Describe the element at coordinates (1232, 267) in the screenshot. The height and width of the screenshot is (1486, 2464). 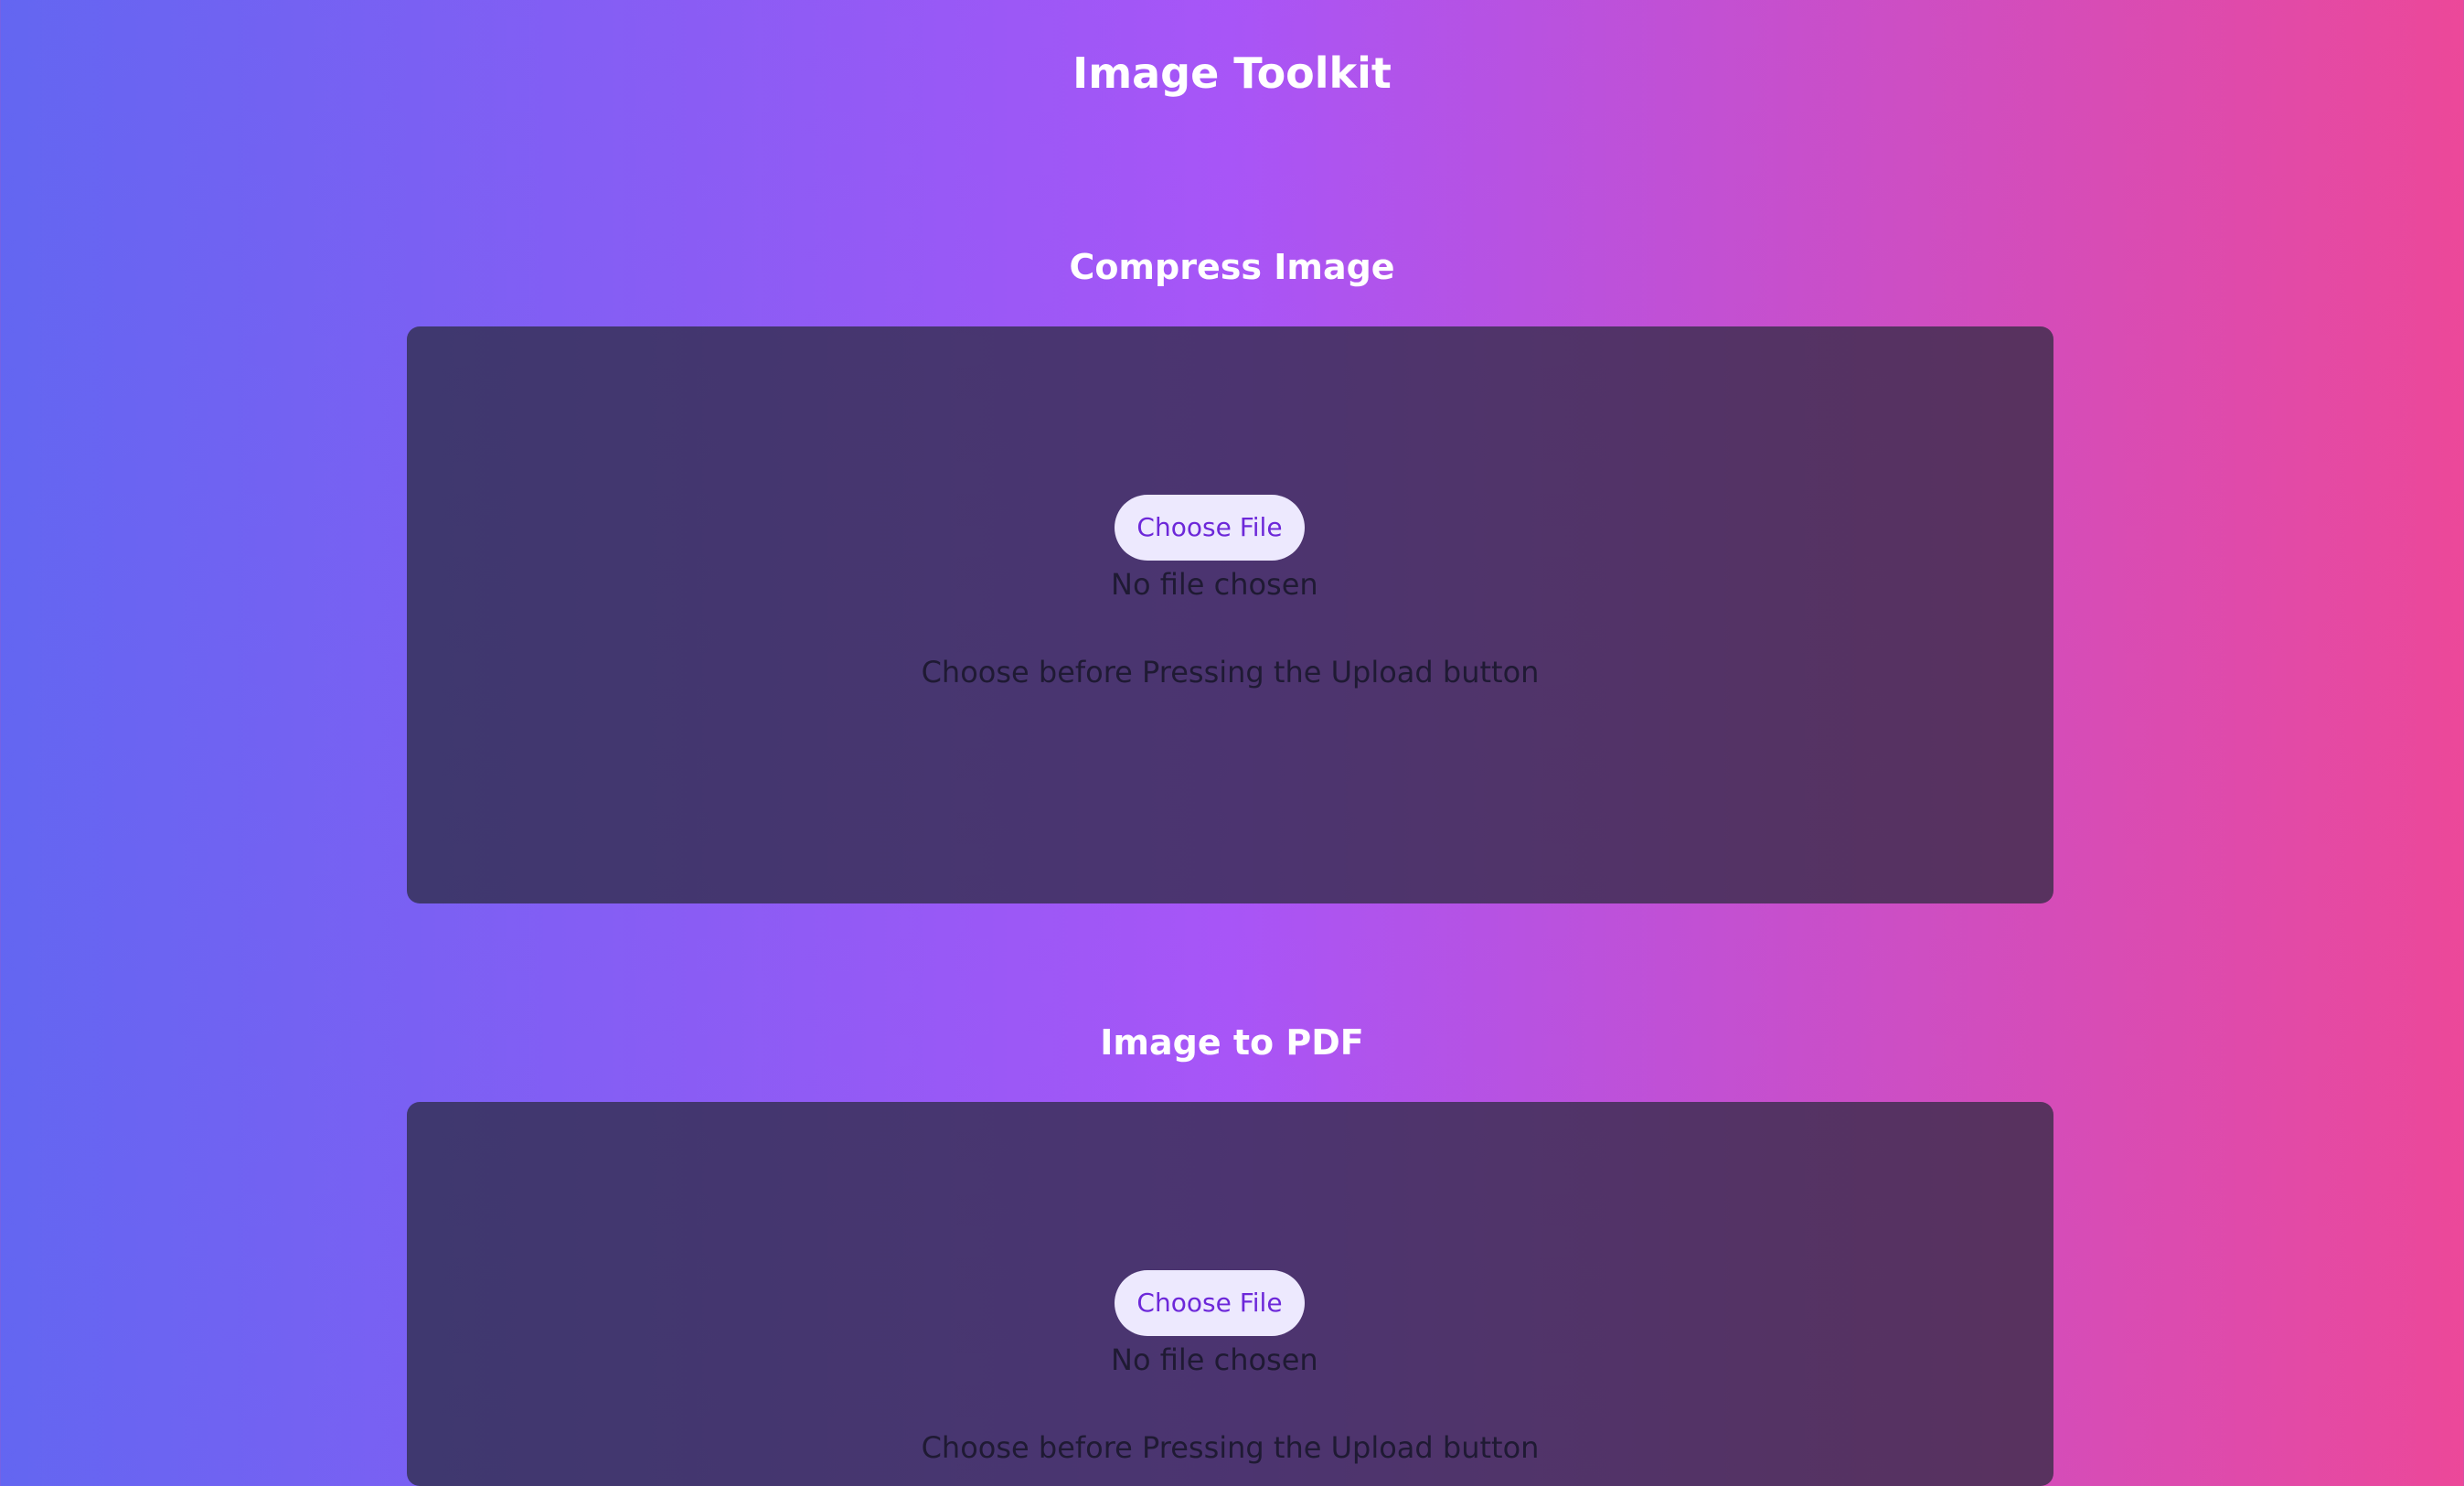
I see `section-title-compress-image: Compress Image` at that location.